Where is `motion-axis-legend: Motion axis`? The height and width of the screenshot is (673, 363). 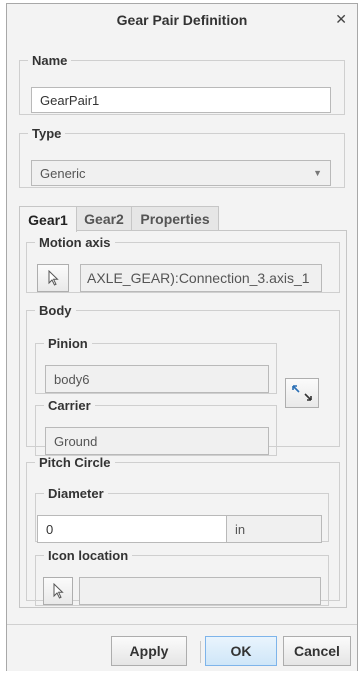 motion-axis-legend: Motion axis is located at coordinates (75, 242).